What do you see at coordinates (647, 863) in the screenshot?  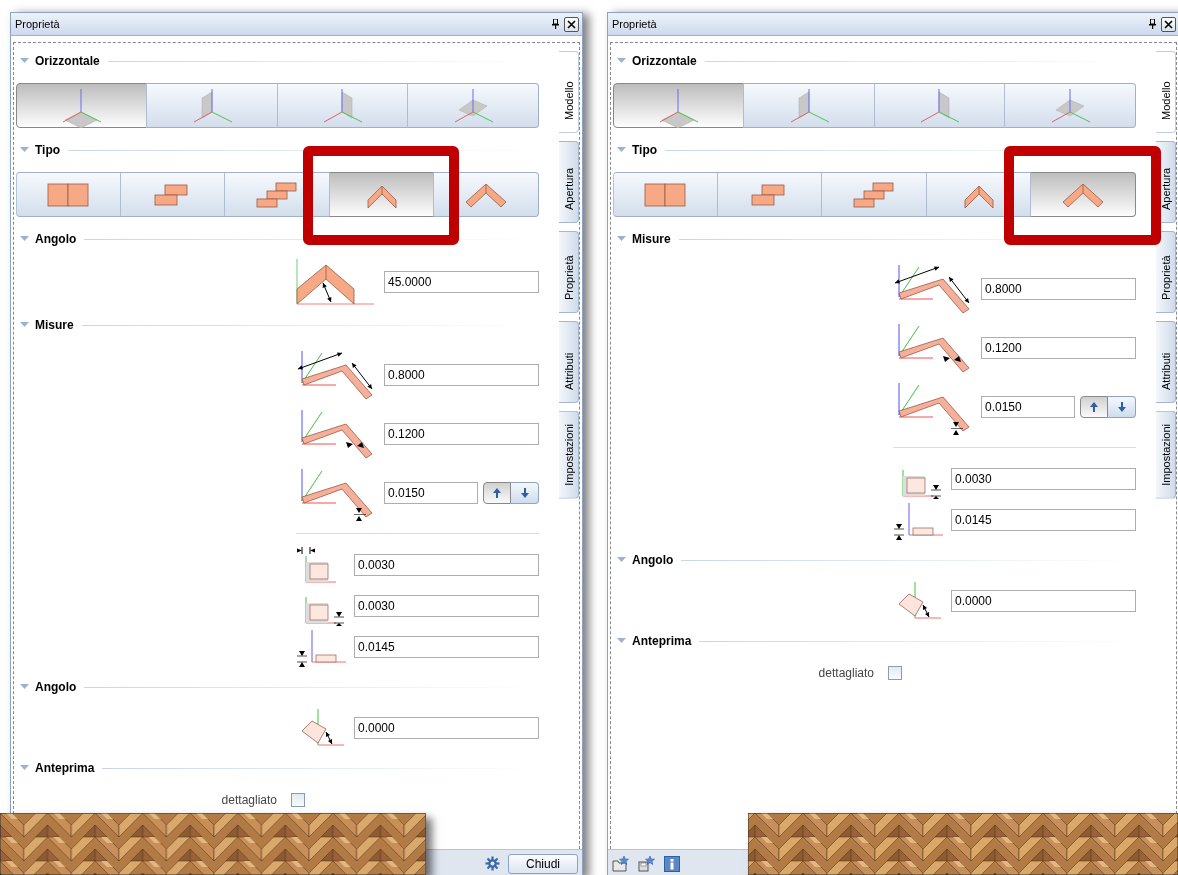 I see `floppy-star-icon` at bounding box center [647, 863].